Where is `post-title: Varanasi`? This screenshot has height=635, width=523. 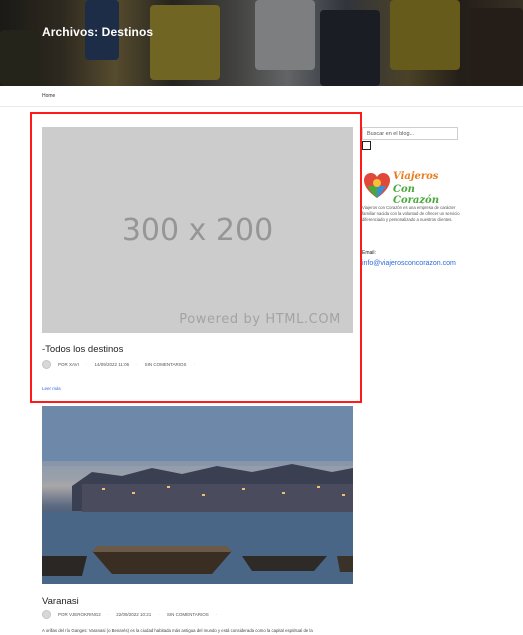 post-title: Varanasi is located at coordinates (60, 601).